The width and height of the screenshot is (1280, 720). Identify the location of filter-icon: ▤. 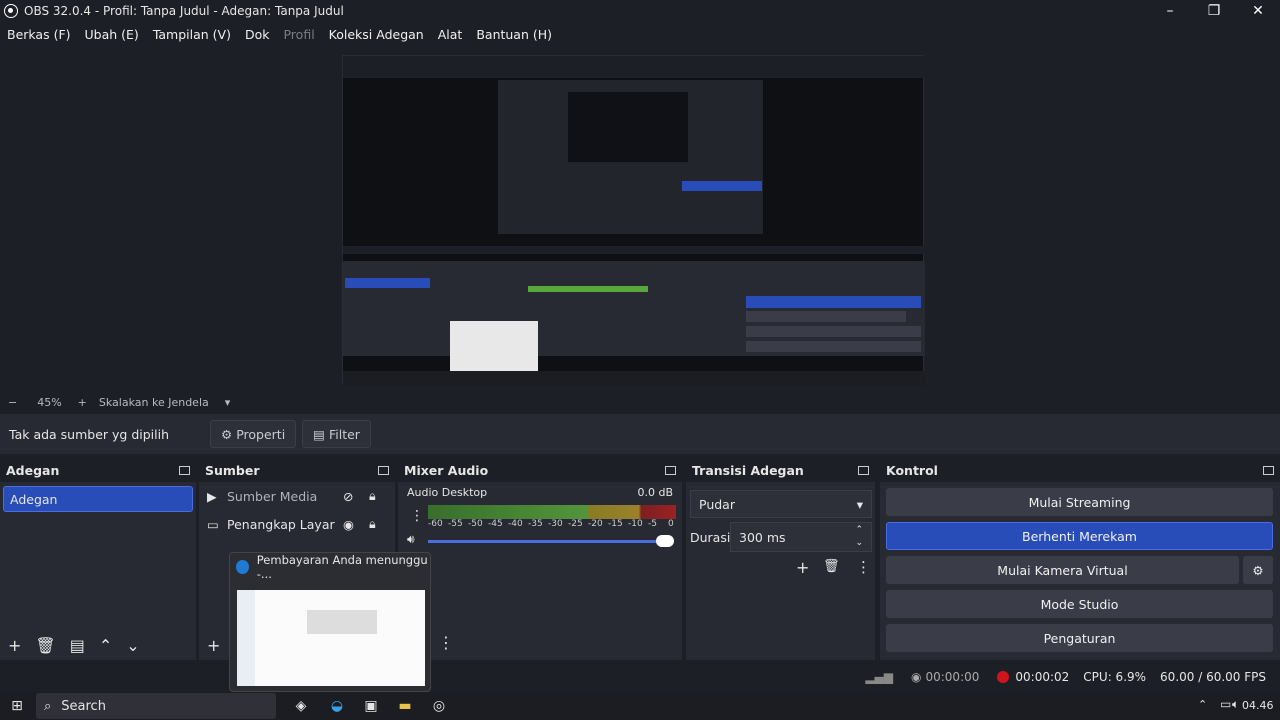
(77, 645).